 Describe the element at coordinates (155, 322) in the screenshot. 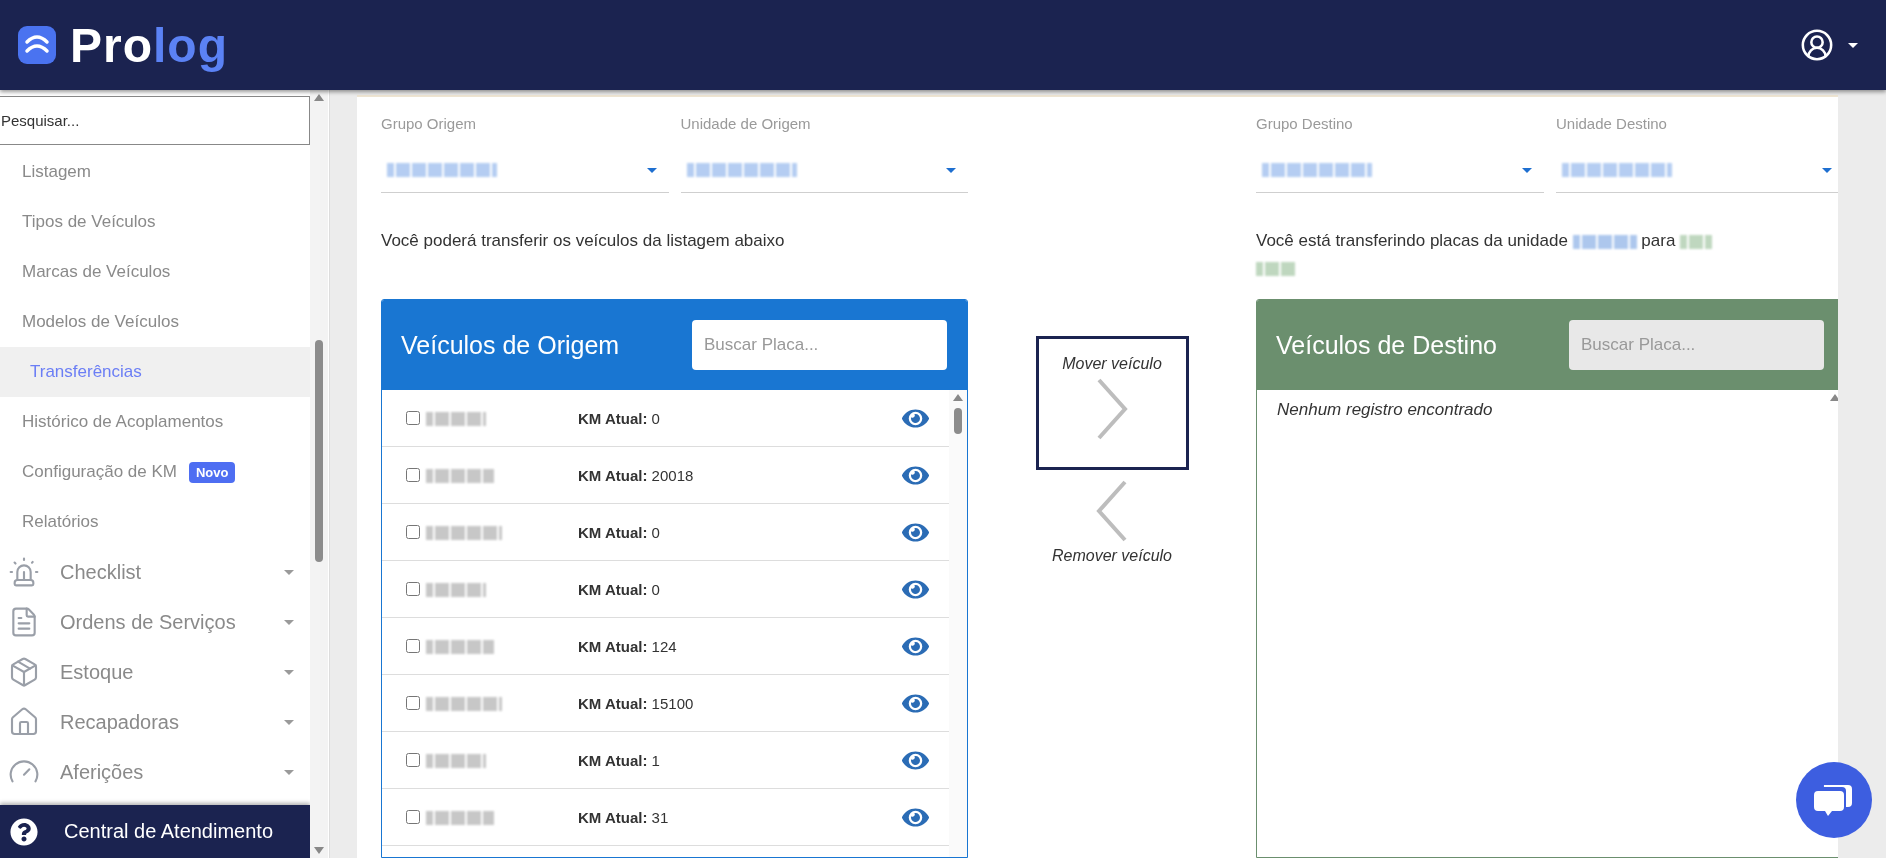

I see `menu-item: Modelos de Veículos` at that location.